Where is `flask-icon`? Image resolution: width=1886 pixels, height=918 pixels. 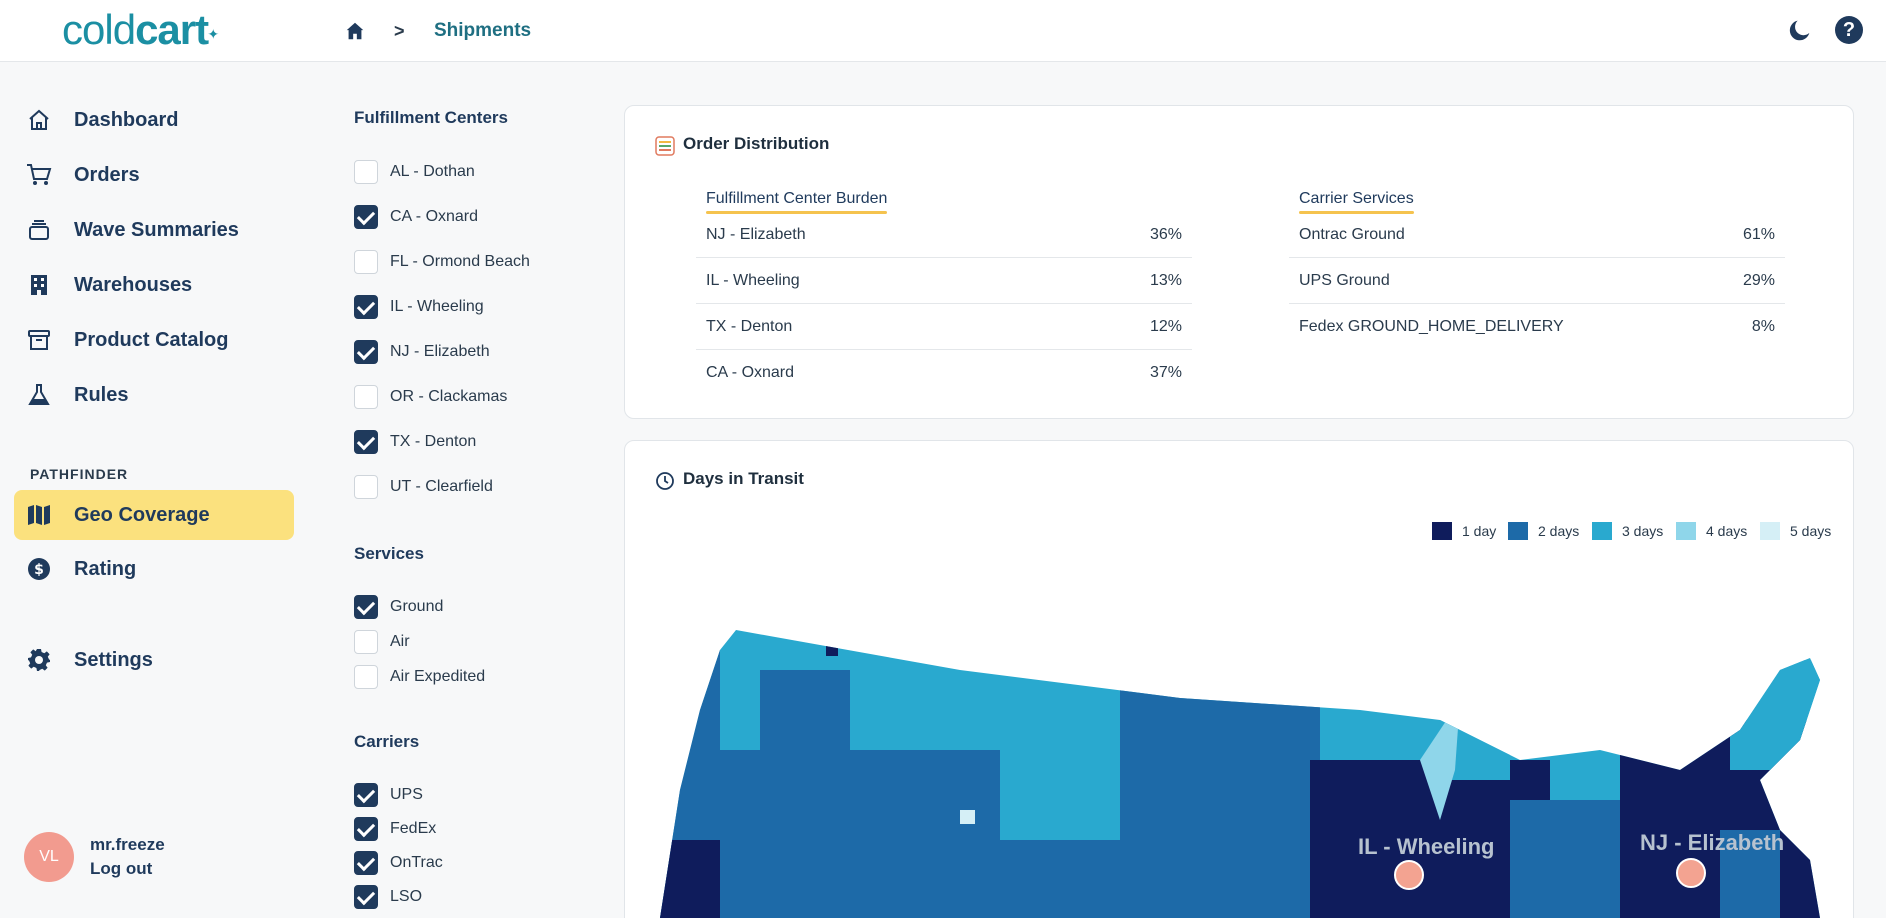
flask-icon is located at coordinates (39, 395).